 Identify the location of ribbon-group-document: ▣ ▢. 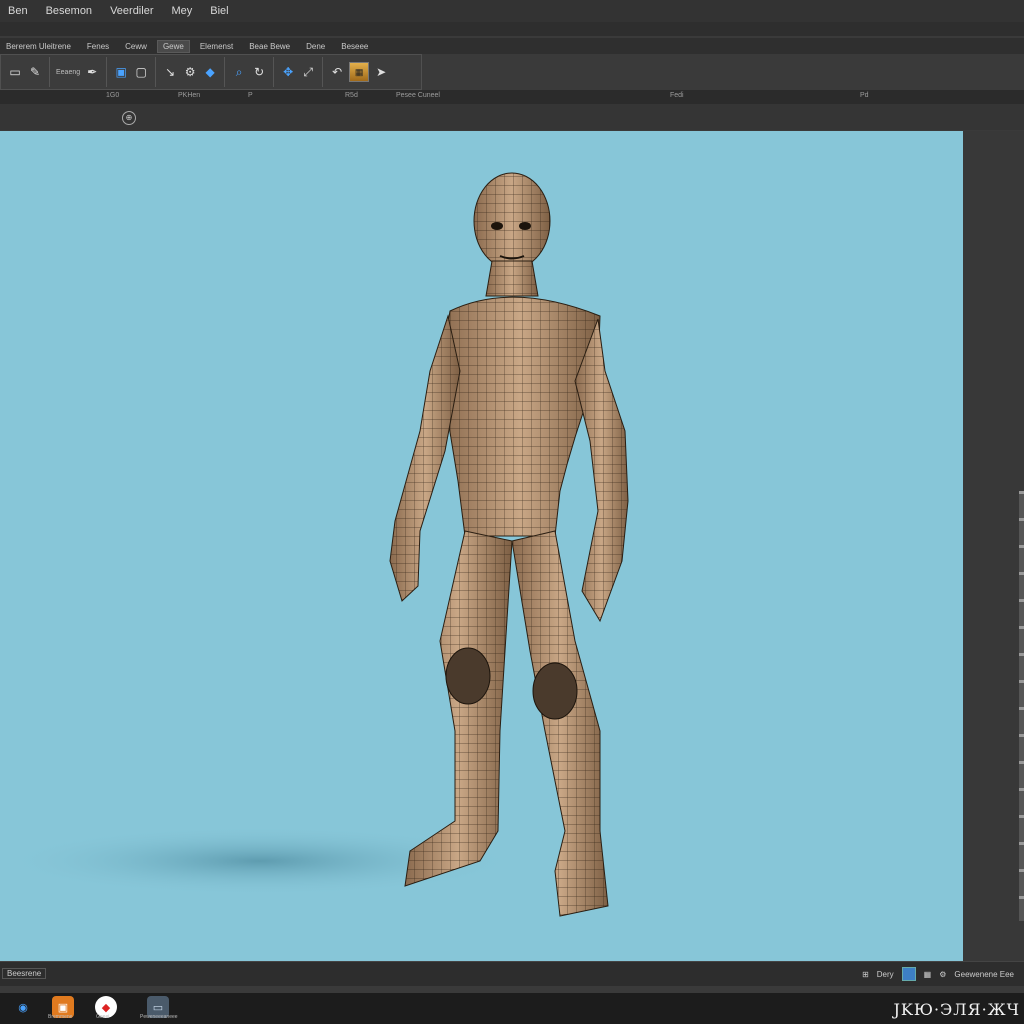
(132, 72).